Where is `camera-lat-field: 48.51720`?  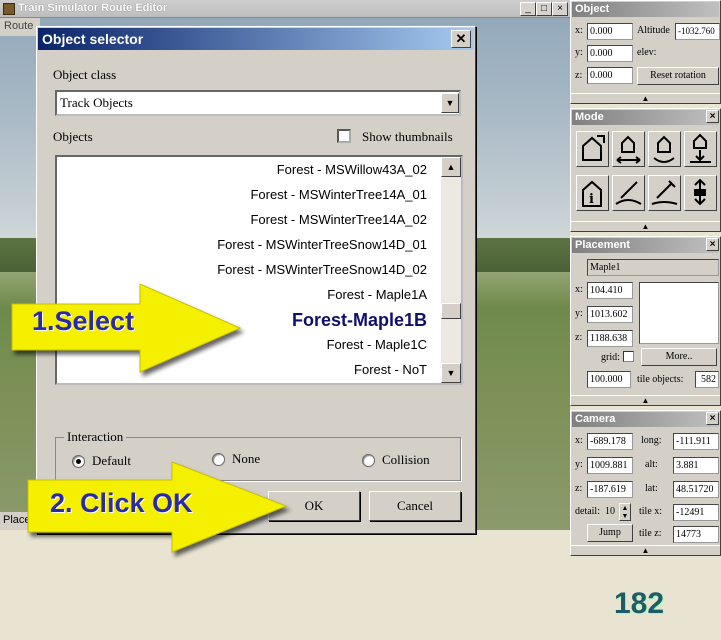
camera-lat-field: 48.51720 is located at coordinates (696, 489).